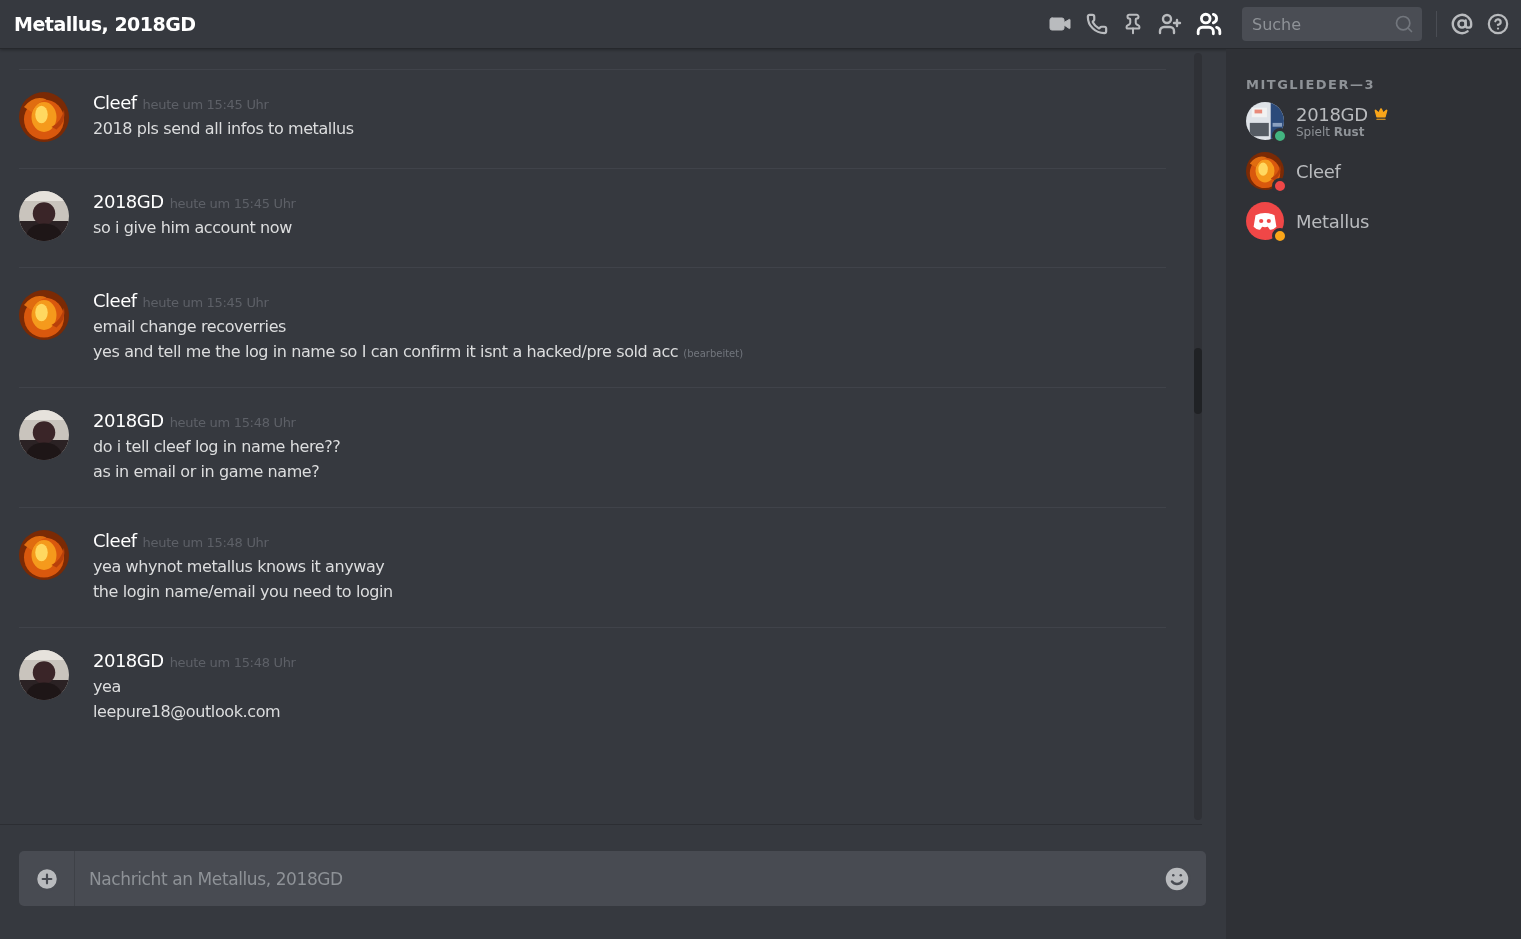  Describe the element at coordinates (1198, 381) in the screenshot. I see `scrollbar-thumb` at that location.